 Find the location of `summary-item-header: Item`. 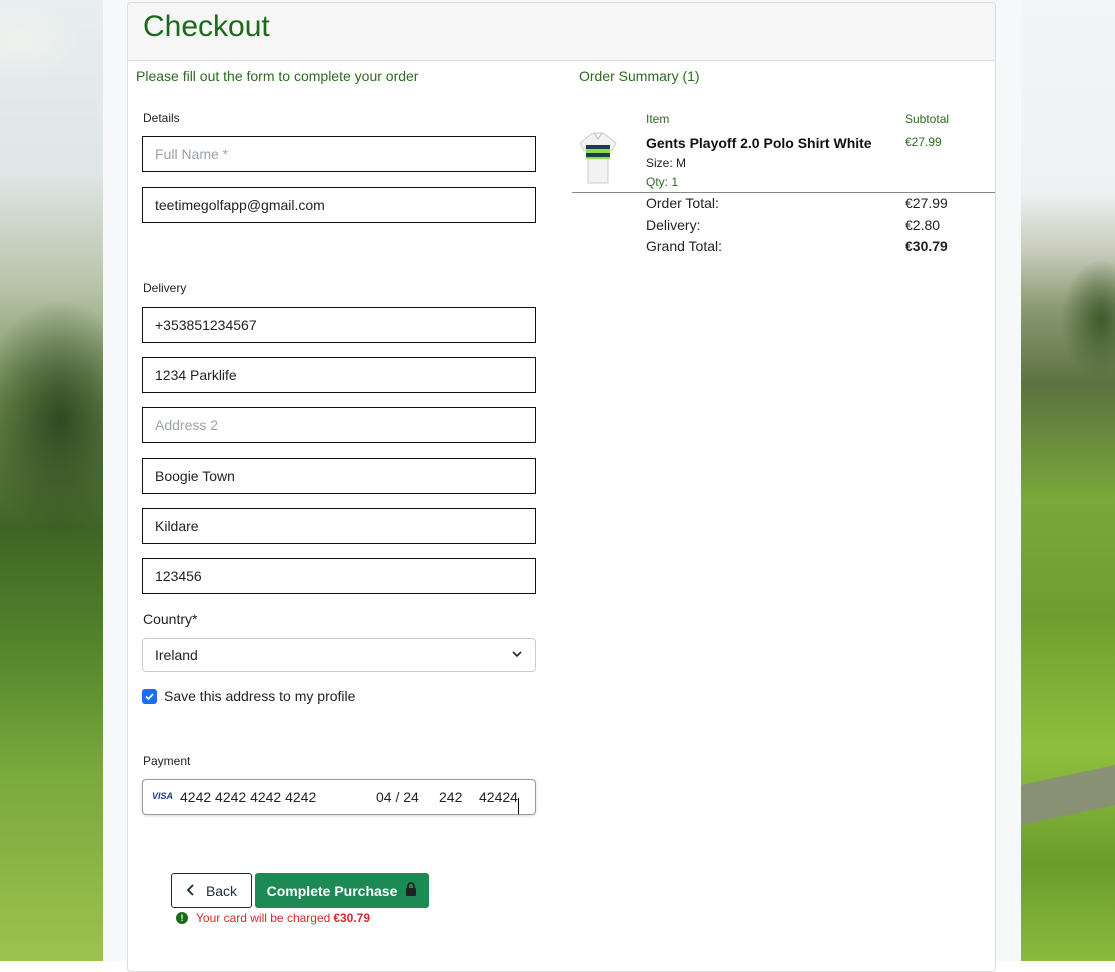

summary-item-header: Item is located at coordinates (658, 119).